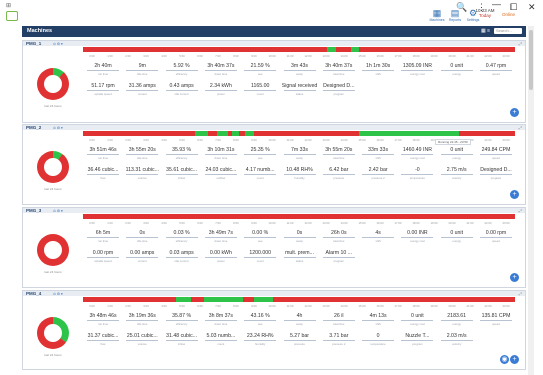  What do you see at coordinates (326, 223) in the screenshot?
I see `timeline-tick-label: 13:00` at bounding box center [326, 223].